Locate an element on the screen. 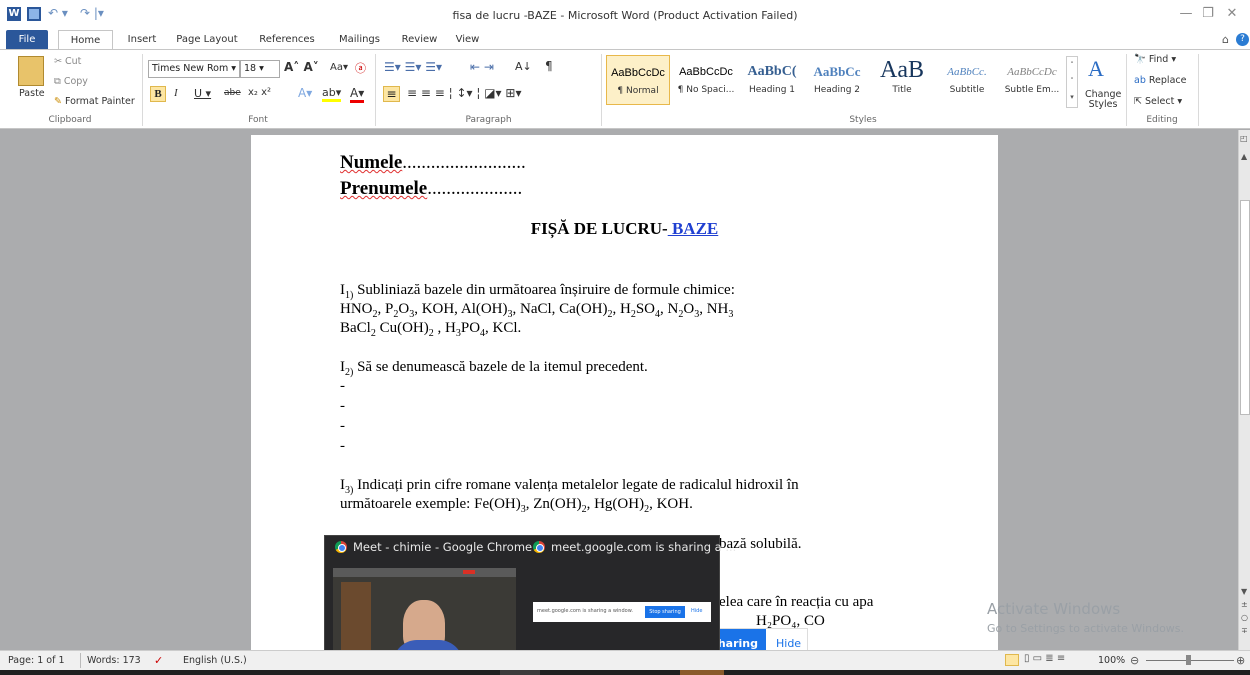 This screenshot has width=1250, height=675. brush-icon: ✎ is located at coordinates (59, 101).